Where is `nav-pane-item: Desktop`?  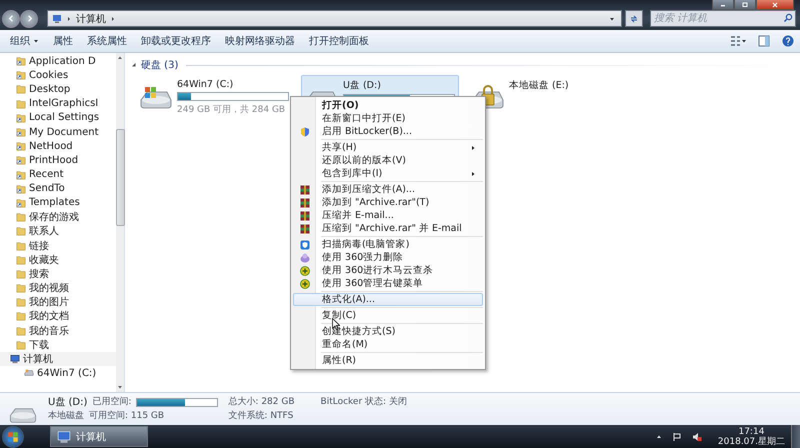
nav-pane-item: Desktop is located at coordinates (58, 89).